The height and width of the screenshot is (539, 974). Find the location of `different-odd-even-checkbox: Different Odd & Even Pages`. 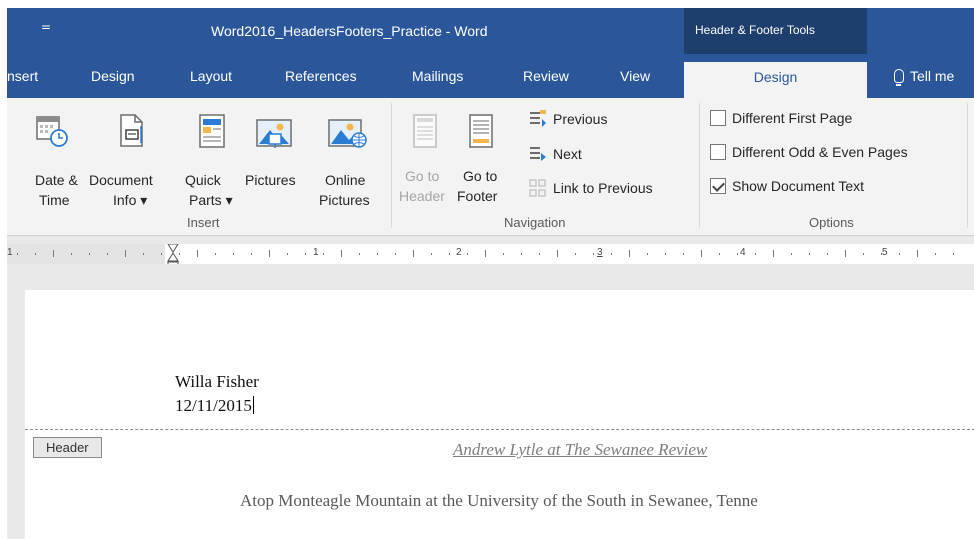

different-odd-even-checkbox: Different Odd & Even Pages is located at coordinates (809, 152).